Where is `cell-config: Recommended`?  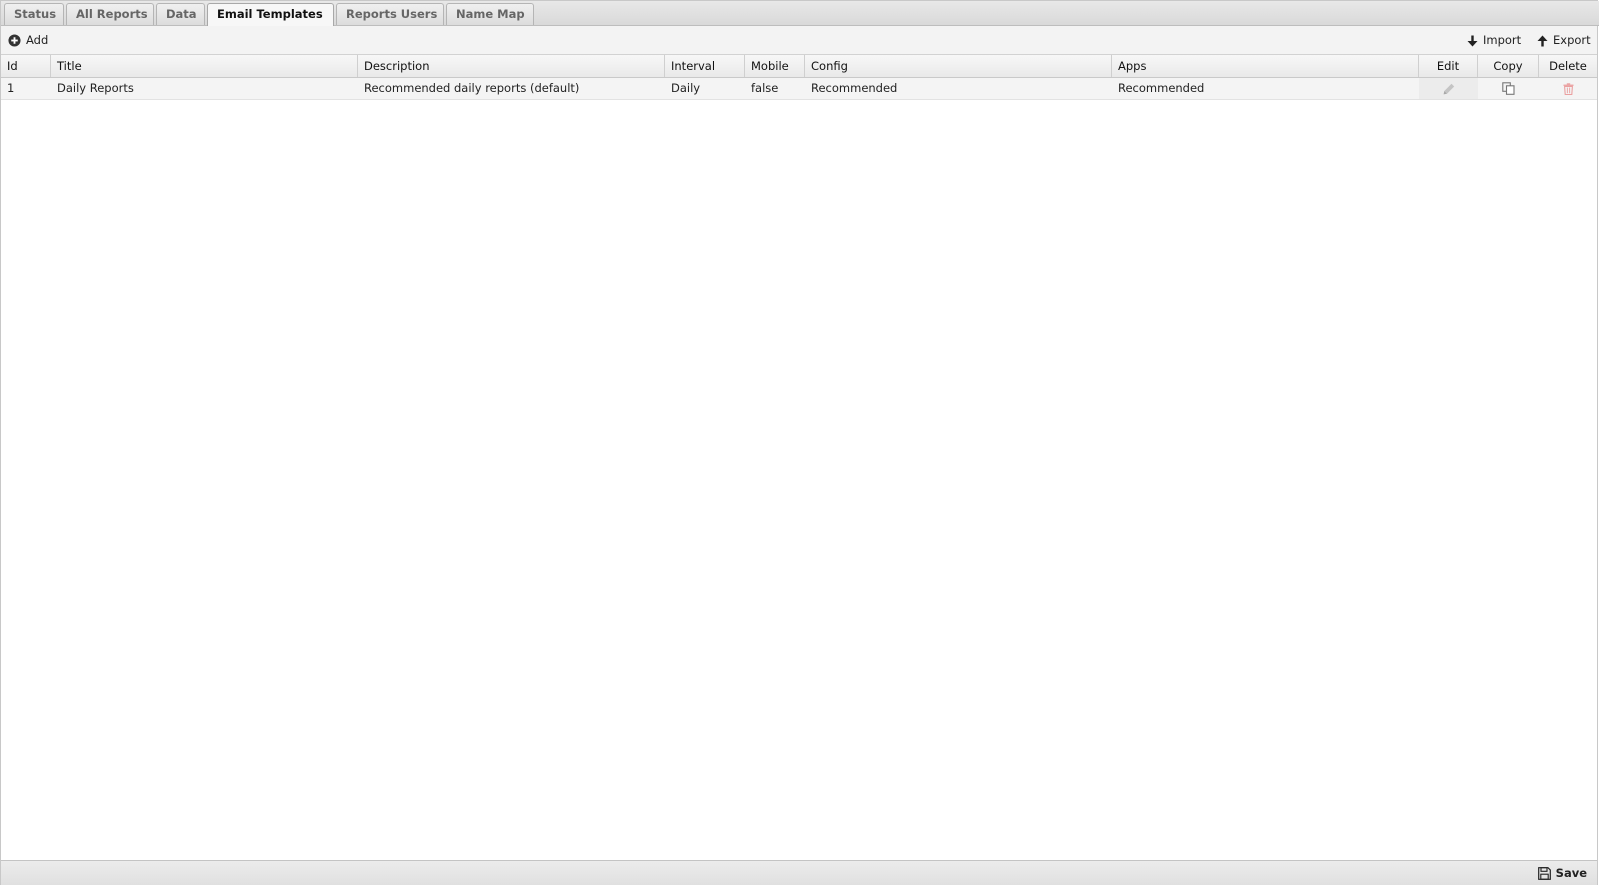
cell-config: Recommended is located at coordinates (854, 88).